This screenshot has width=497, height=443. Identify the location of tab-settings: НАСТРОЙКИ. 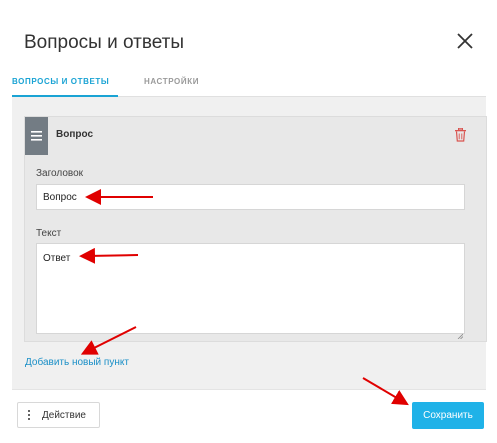
(171, 81).